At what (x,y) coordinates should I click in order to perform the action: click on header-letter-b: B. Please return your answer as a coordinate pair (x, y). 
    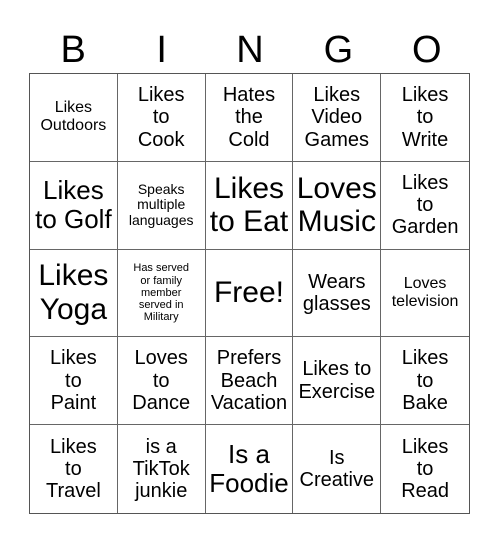
    Looking at the image, I should click on (73, 50).